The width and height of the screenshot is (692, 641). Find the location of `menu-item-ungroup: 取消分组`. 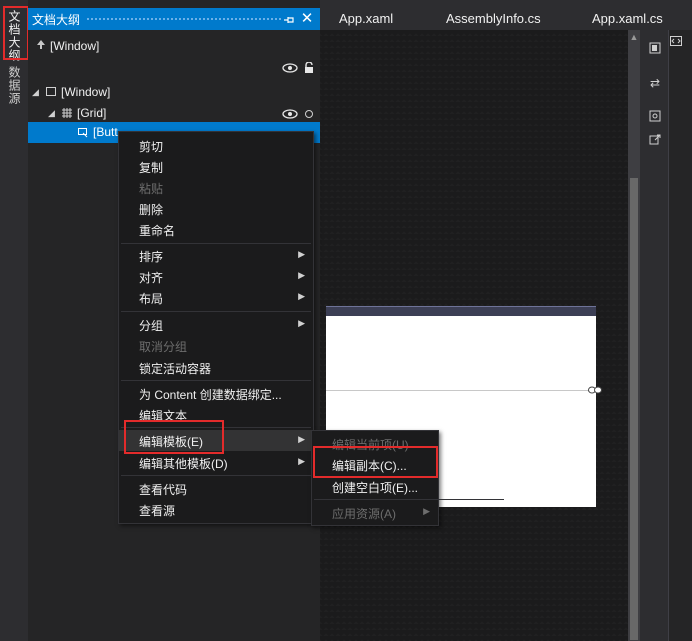

menu-item-ungroup: 取消分组 is located at coordinates (216, 345).